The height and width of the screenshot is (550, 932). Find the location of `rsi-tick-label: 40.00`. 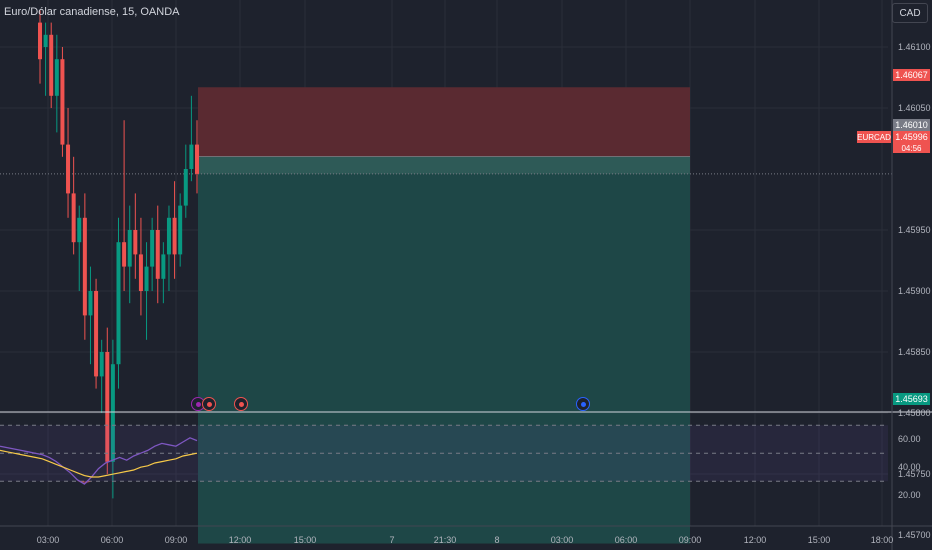

rsi-tick-label: 40.00 is located at coordinates (909, 467).